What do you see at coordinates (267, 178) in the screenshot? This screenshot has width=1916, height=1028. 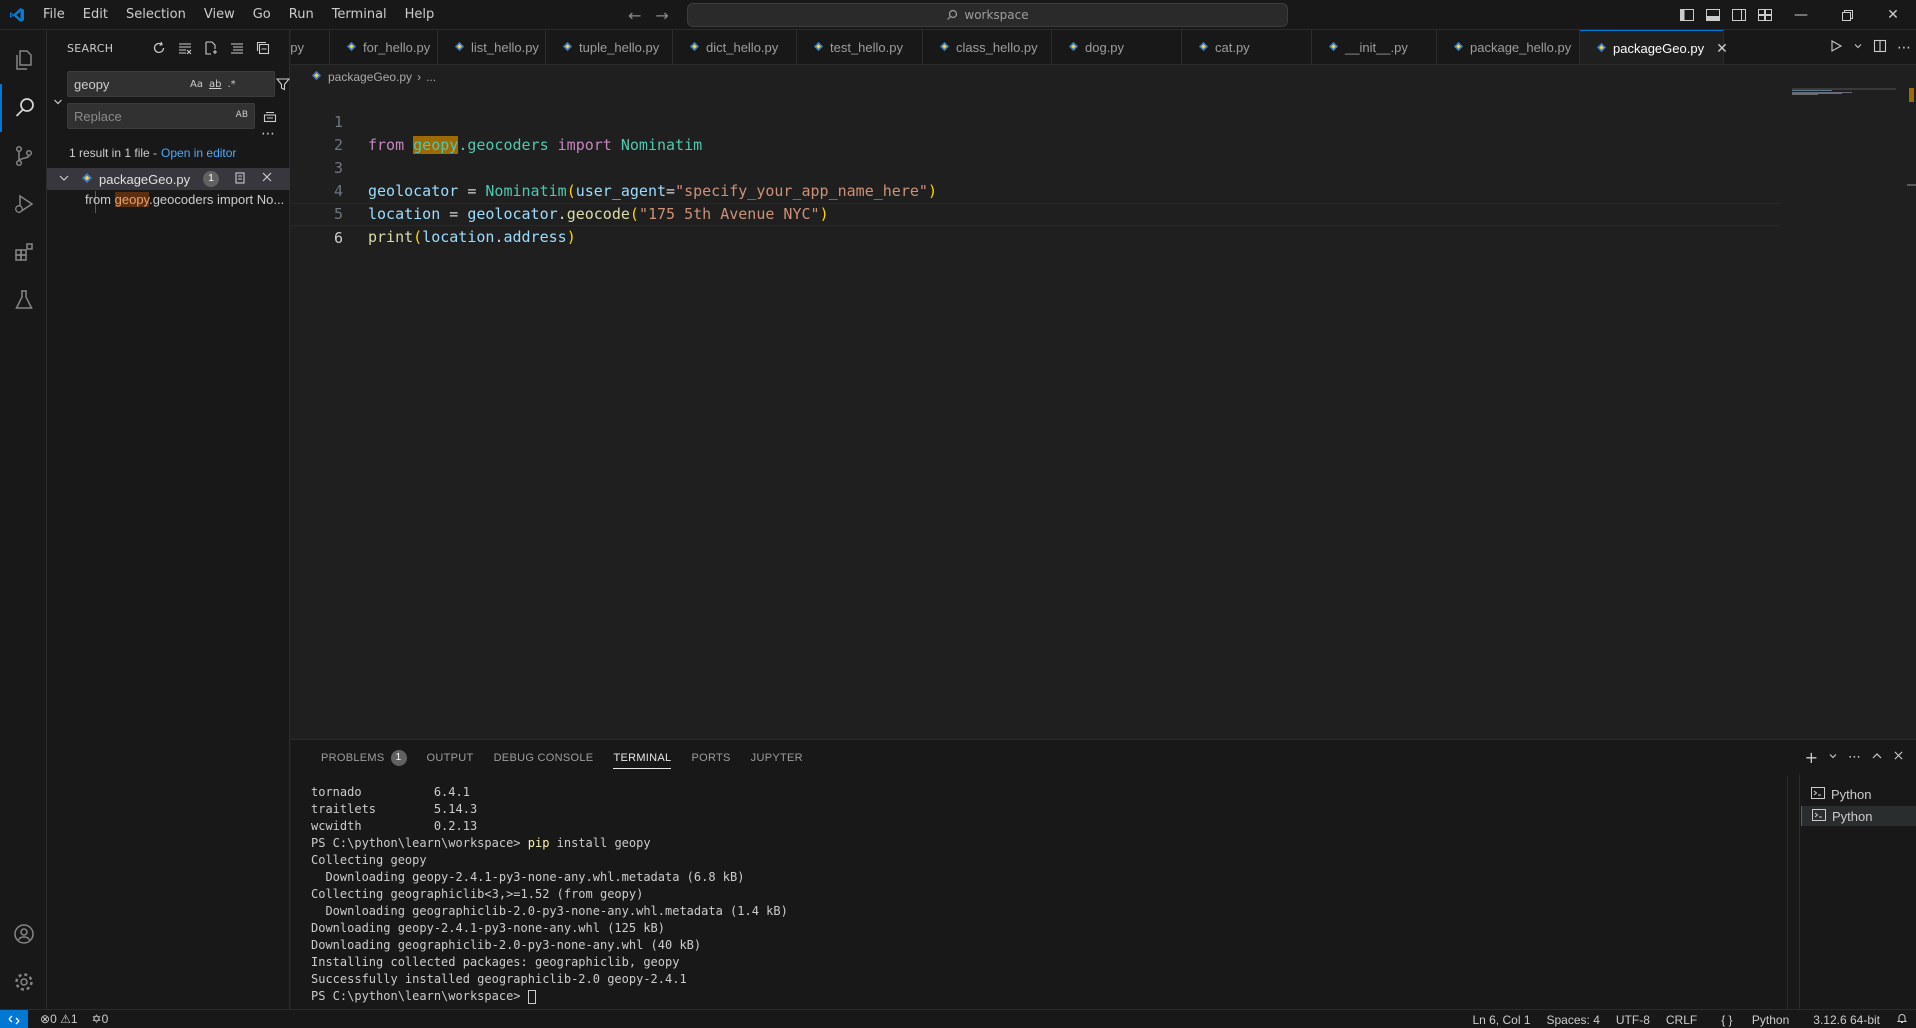 I see `dismiss-result-icon` at bounding box center [267, 178].